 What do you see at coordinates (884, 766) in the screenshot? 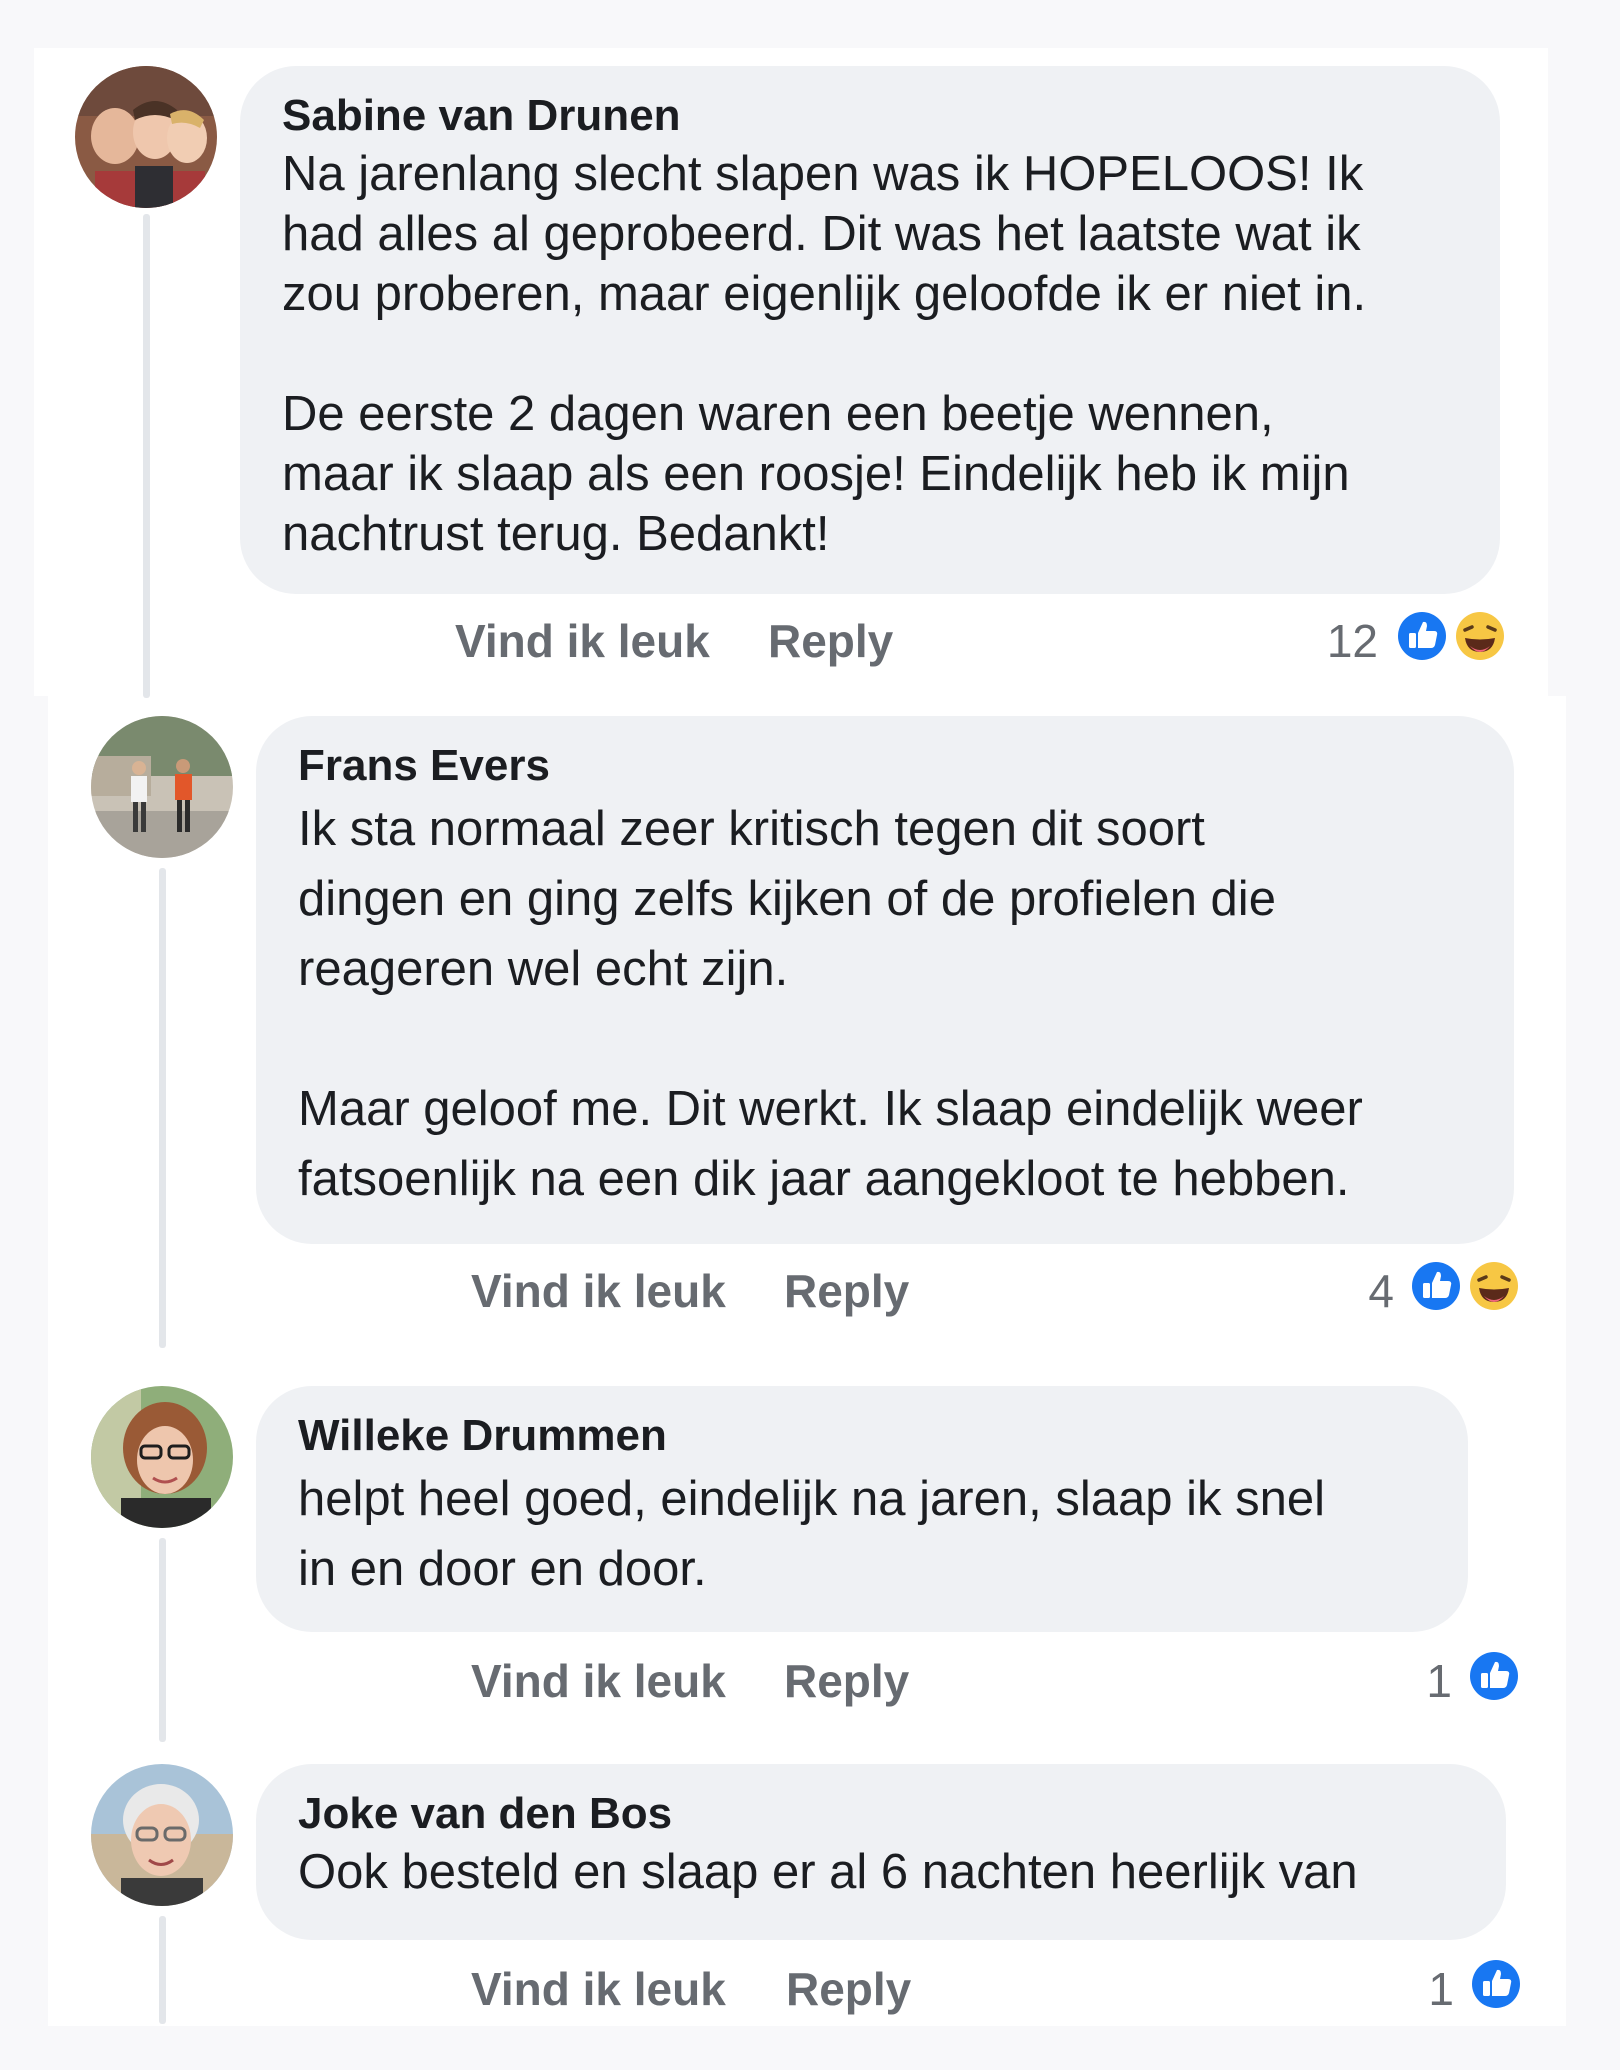
I see `comment-author: Frans Evers` at bounding box center [884, 766].